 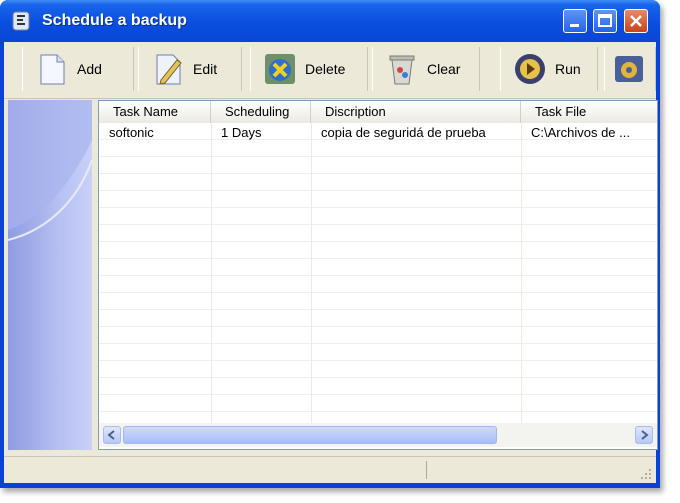 I want to click on clear-icon, so click(x=402, y=70).